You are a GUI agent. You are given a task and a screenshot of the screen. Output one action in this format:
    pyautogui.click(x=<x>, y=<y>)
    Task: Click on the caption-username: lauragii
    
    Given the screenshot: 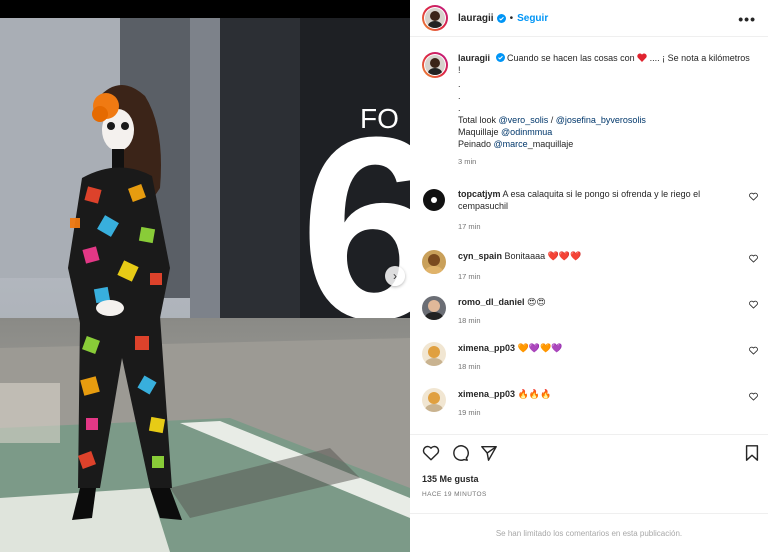 What is the action you would take?
    pyautogui.click(x=474, y=58)
    